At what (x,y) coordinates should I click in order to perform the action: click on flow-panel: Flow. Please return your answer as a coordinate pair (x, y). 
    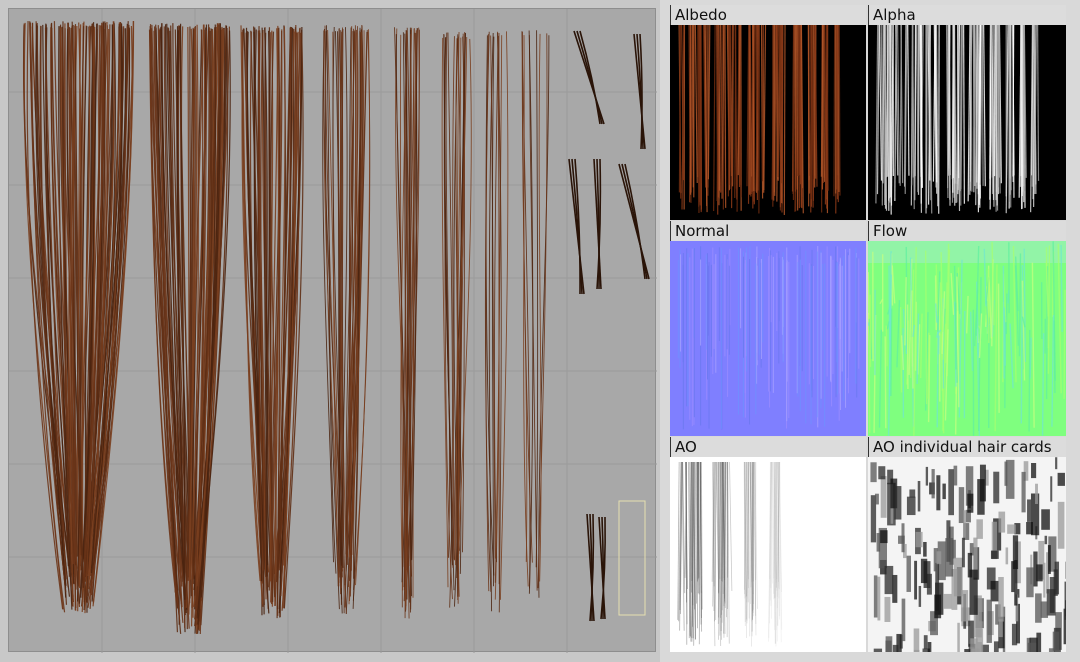
    Looking at the image, I should click on (967, 328).